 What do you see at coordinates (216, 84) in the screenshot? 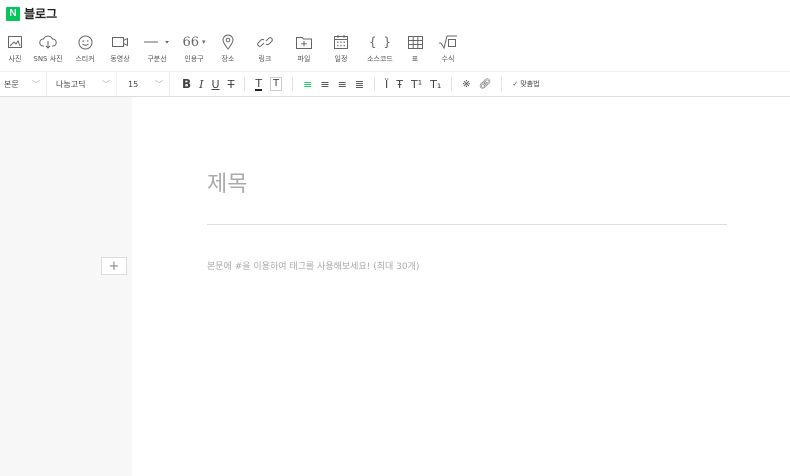
I see `underline-button: U` at bounding box center [216, 84].